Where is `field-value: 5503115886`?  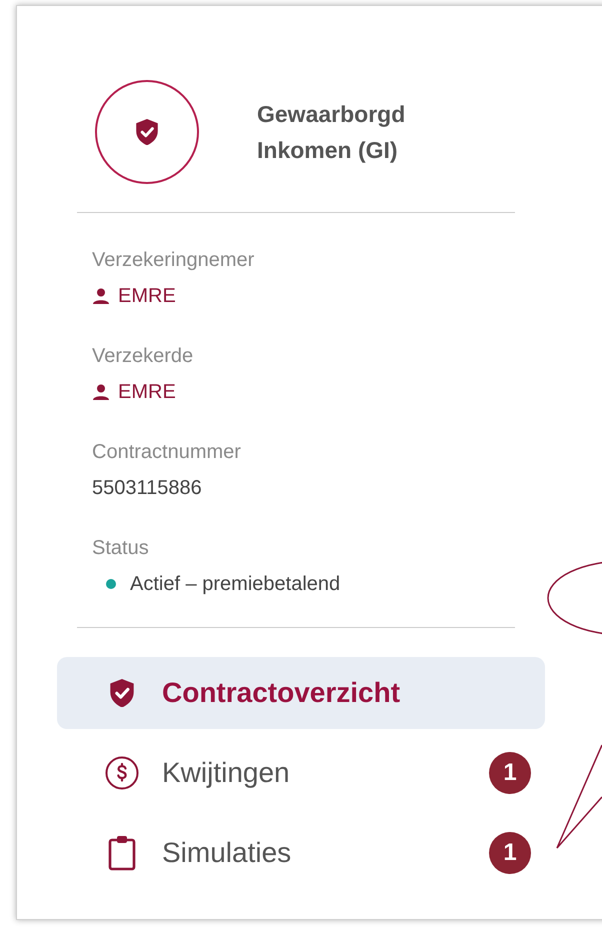 field-value: 5503115886 is located at coordinates (147, 488).